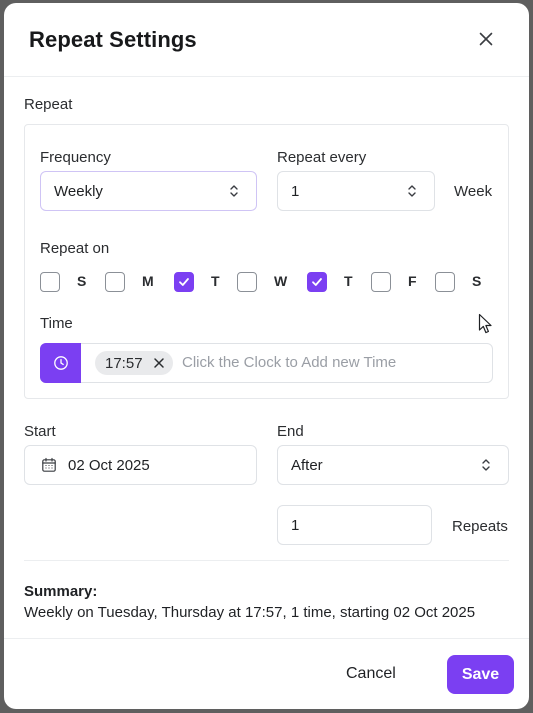 Image resolution: width=533 pixels, height=713 pixels. What do you see at coordinates (281, 281) in the screenshot?
I see `day-letter: W` at bounding box center [281, 281].